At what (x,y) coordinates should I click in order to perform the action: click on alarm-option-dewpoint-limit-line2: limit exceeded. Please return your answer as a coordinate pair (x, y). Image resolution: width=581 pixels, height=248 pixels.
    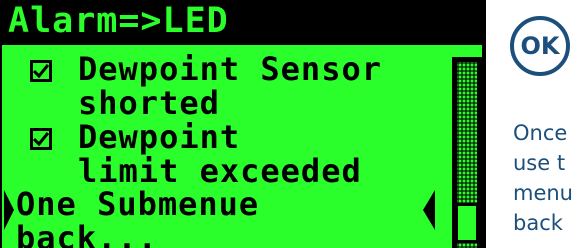
    Looking at the image, I should click on (220, 171).